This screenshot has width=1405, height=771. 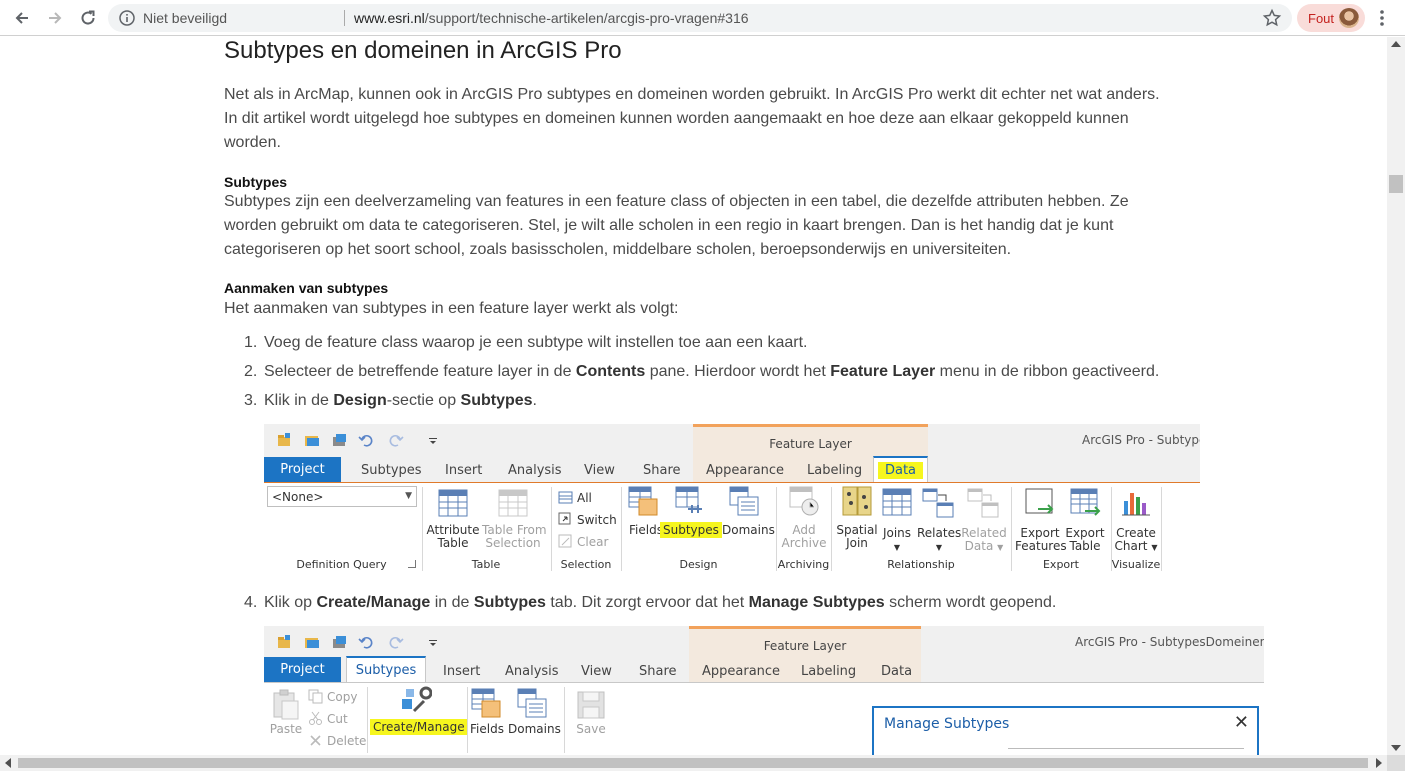 What do you see at coordinates (367, 720) in the screenshot?
I see `group-separator` at bounding box center [367, 720].